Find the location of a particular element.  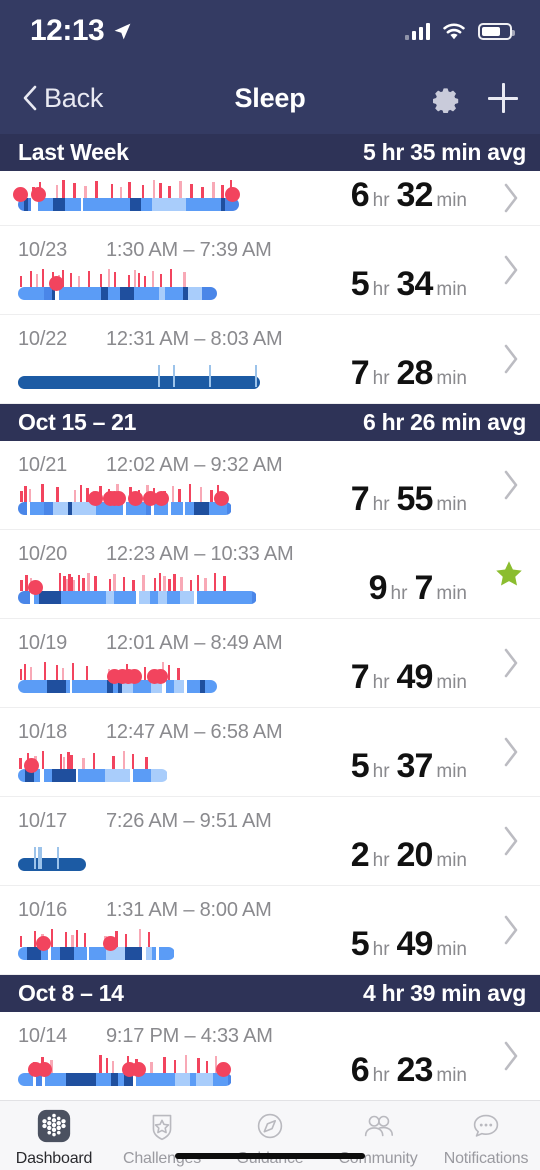

sleep-duration: 9 hr 7 min is located at coordinates (421, 588).